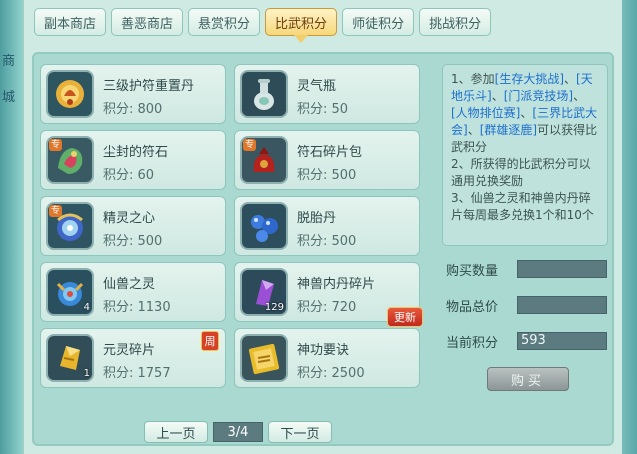  I want to click on total-price-field, so click(562, 305).